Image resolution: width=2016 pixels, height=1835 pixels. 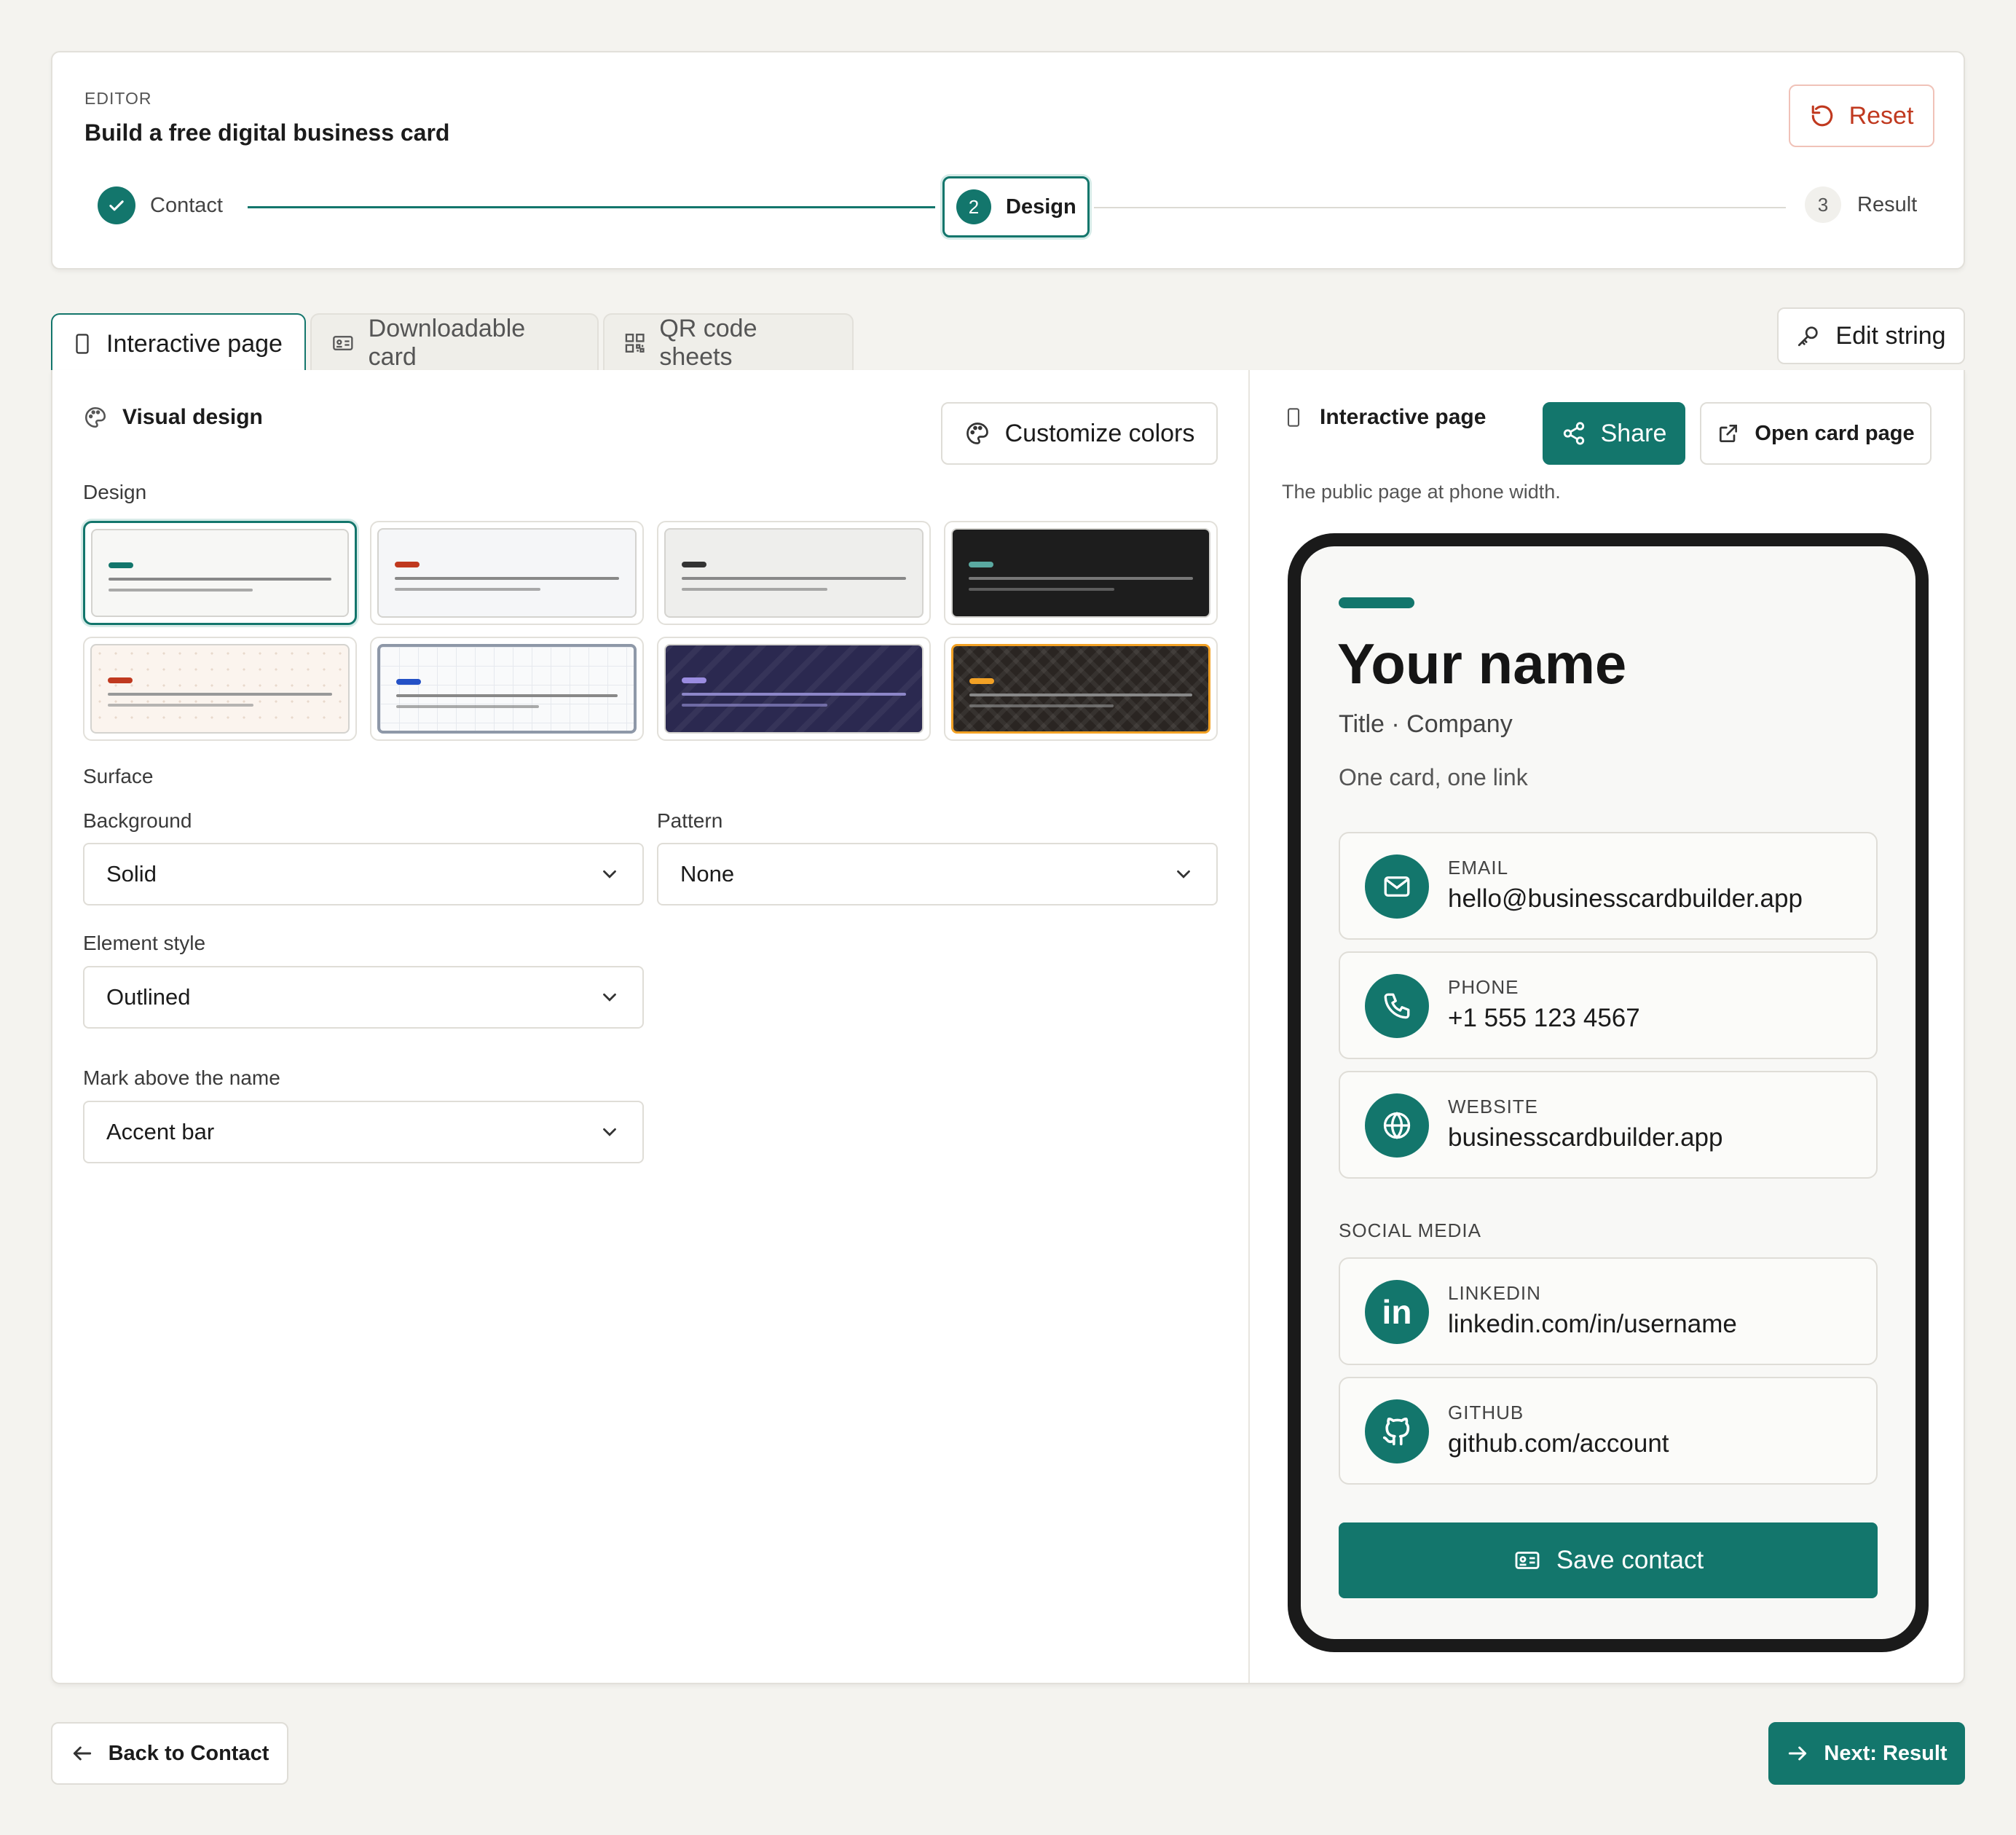 I want to click on contact-item-phone: PHONE +1 555 123 4567, so click(x=1608, y=1005).